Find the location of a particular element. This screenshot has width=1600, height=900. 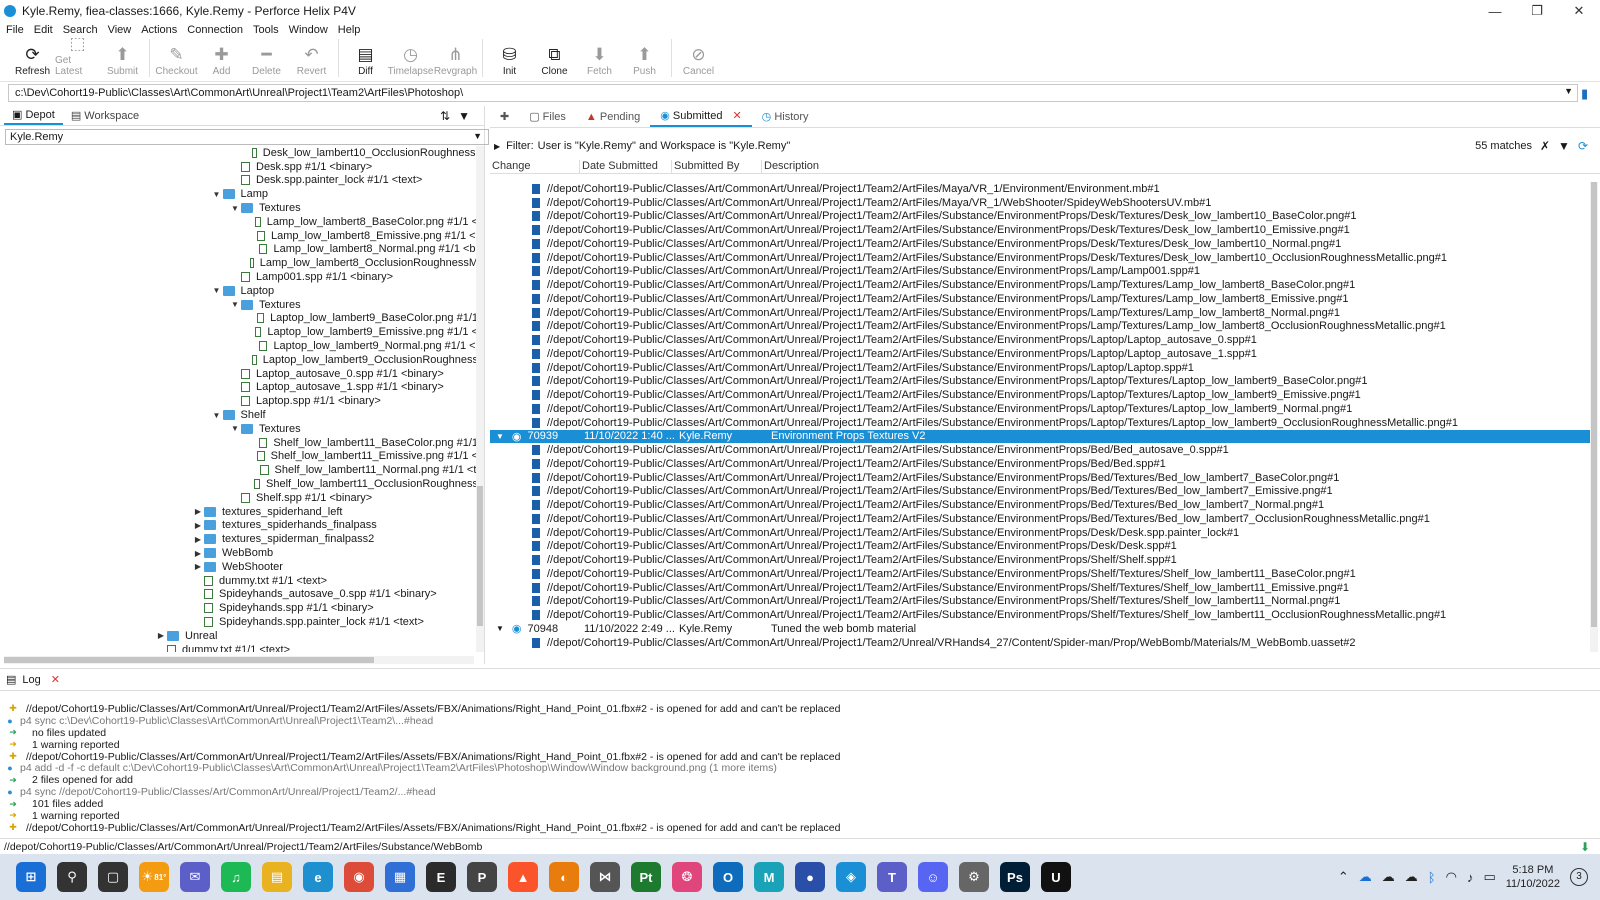

fetch-button: ⬇ Fetch is located at coordinates (599, 60).